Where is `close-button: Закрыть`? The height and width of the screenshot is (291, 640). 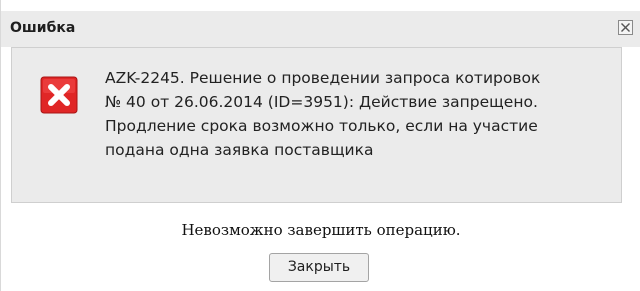 close-button: Закрыть is located at coordinates (319, 267).